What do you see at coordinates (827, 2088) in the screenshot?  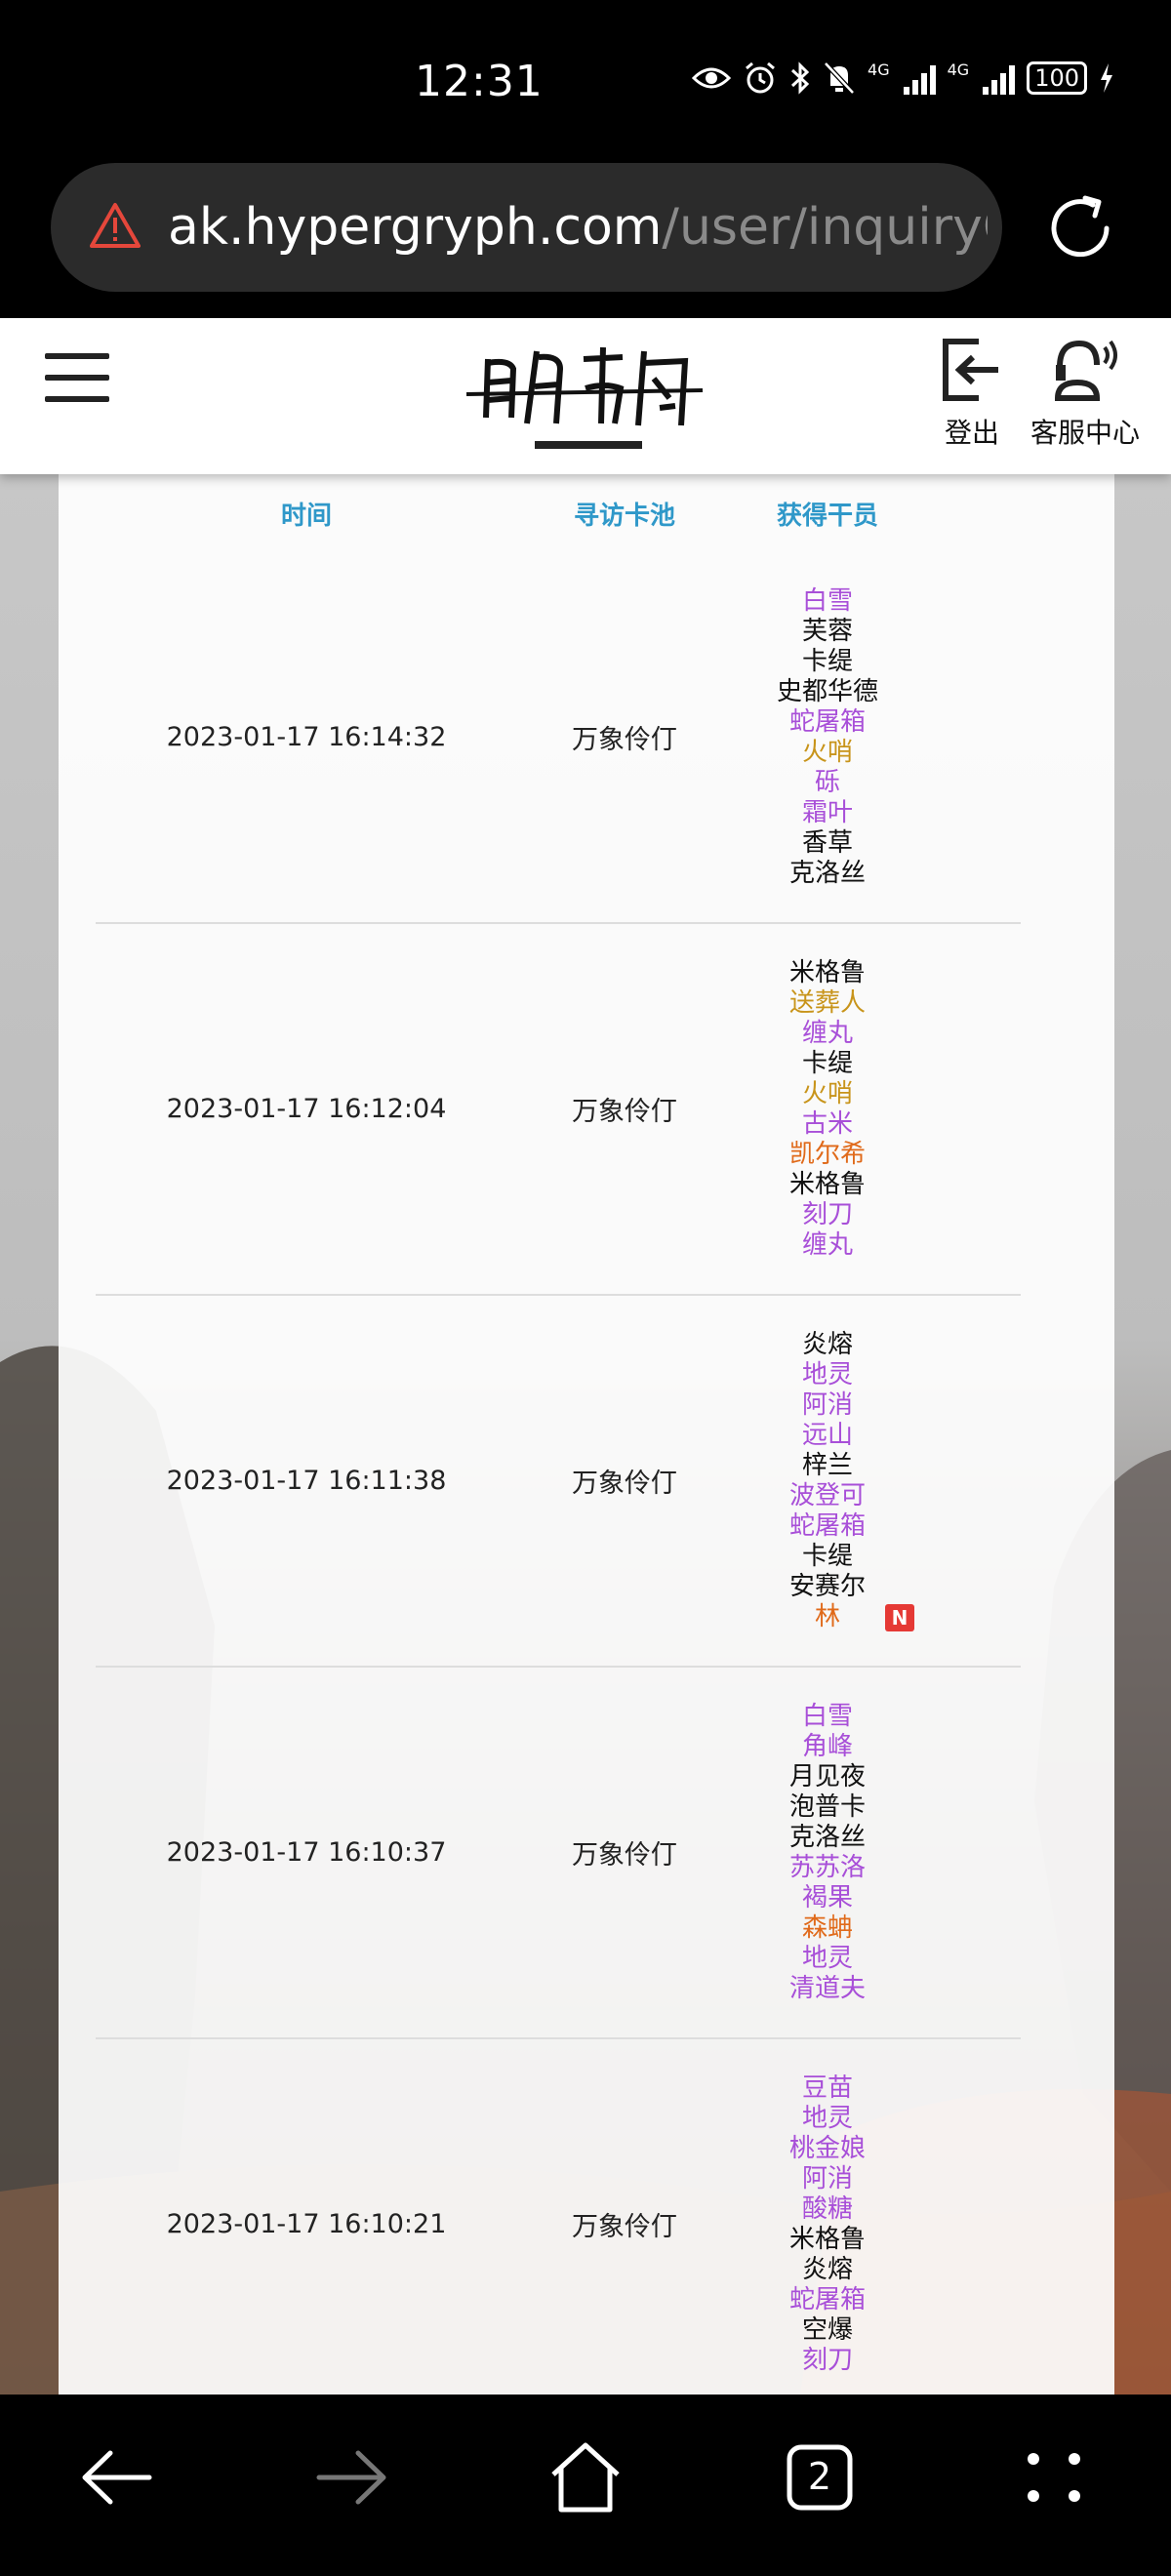 I see `operator-name: 豆苗` at bounding box center [827, 2088].